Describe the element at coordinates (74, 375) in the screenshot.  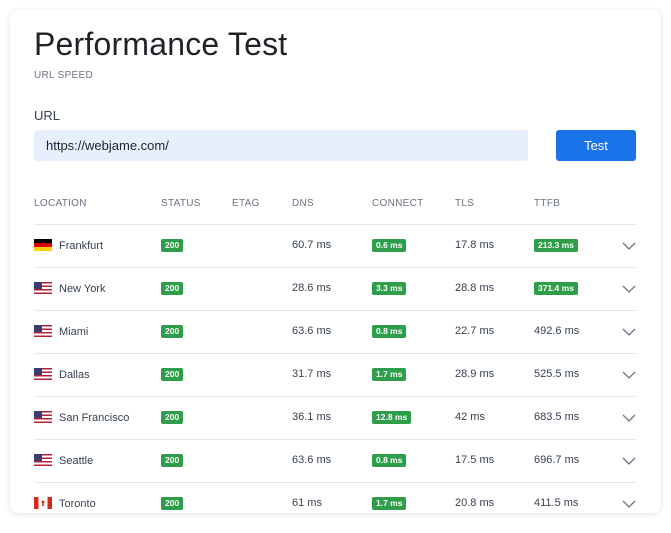
I see `location-name: Dallas` at that location.